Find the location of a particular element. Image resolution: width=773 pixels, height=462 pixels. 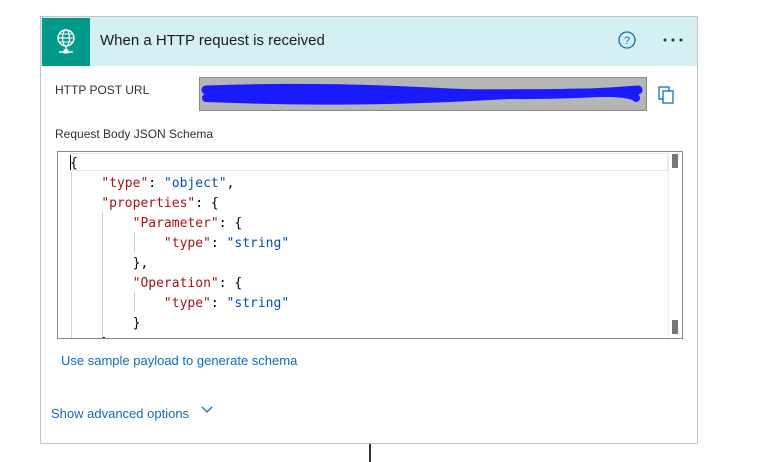

trigger-icon-tile is located at coordinates (66, 42).